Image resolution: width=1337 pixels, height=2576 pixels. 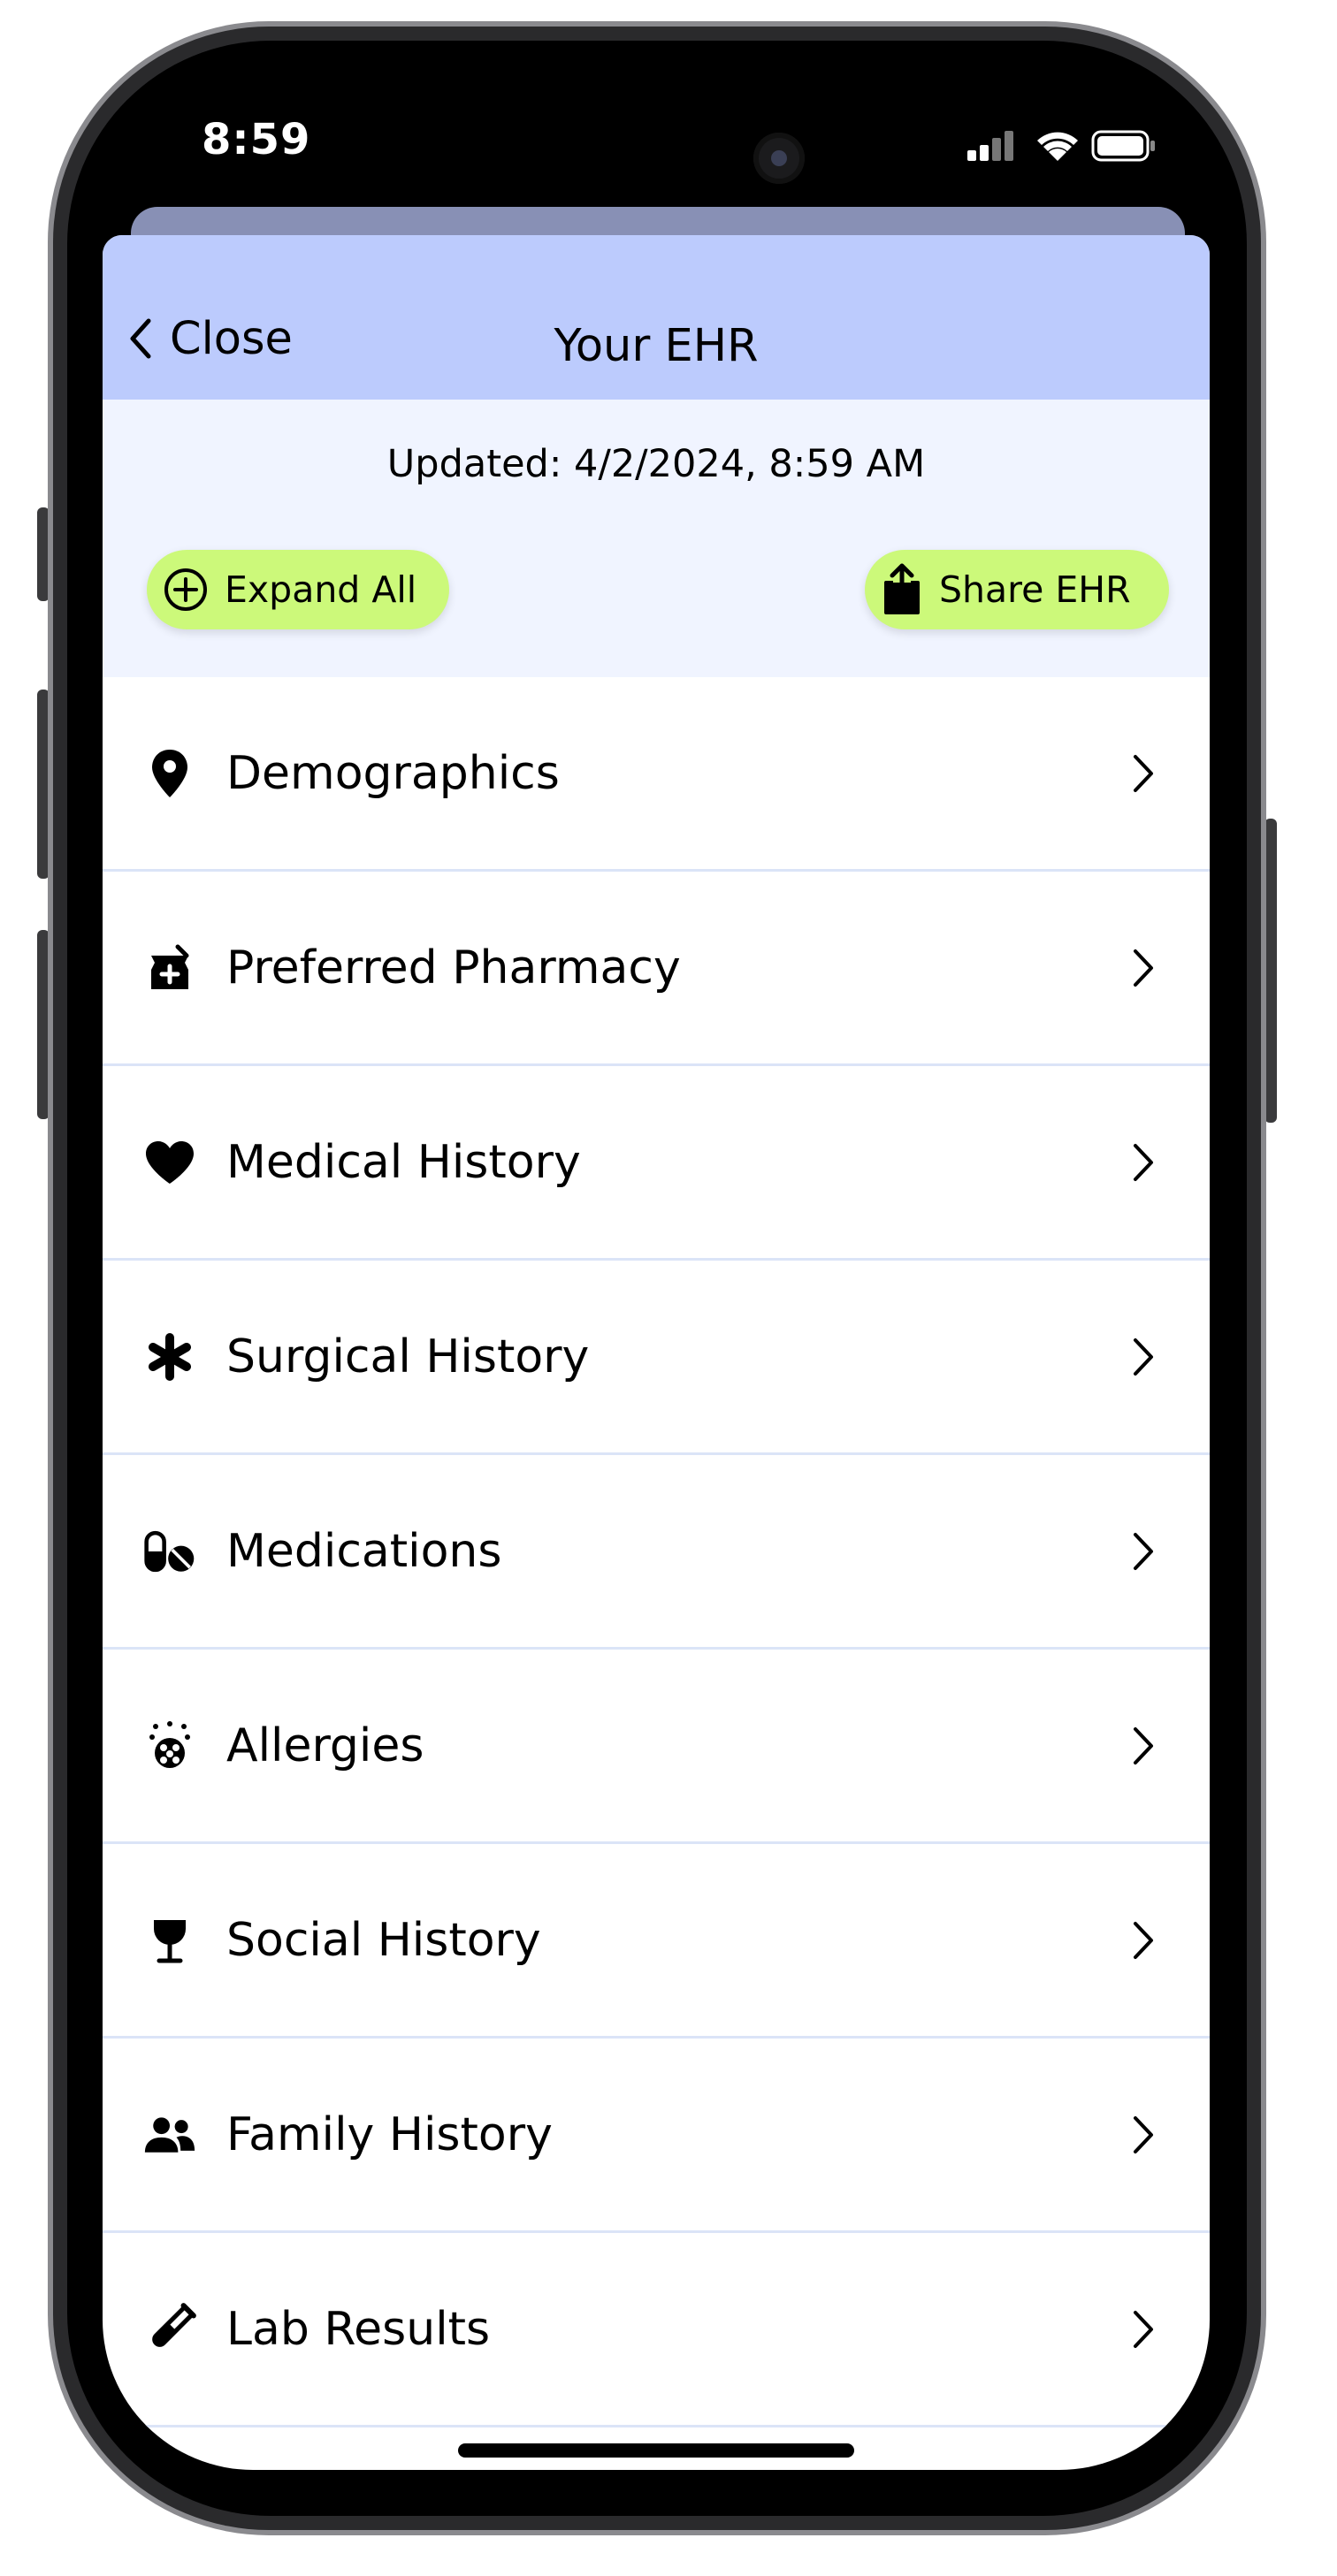 I want to click on section-label: Demographics, so click(x=393, y=773).